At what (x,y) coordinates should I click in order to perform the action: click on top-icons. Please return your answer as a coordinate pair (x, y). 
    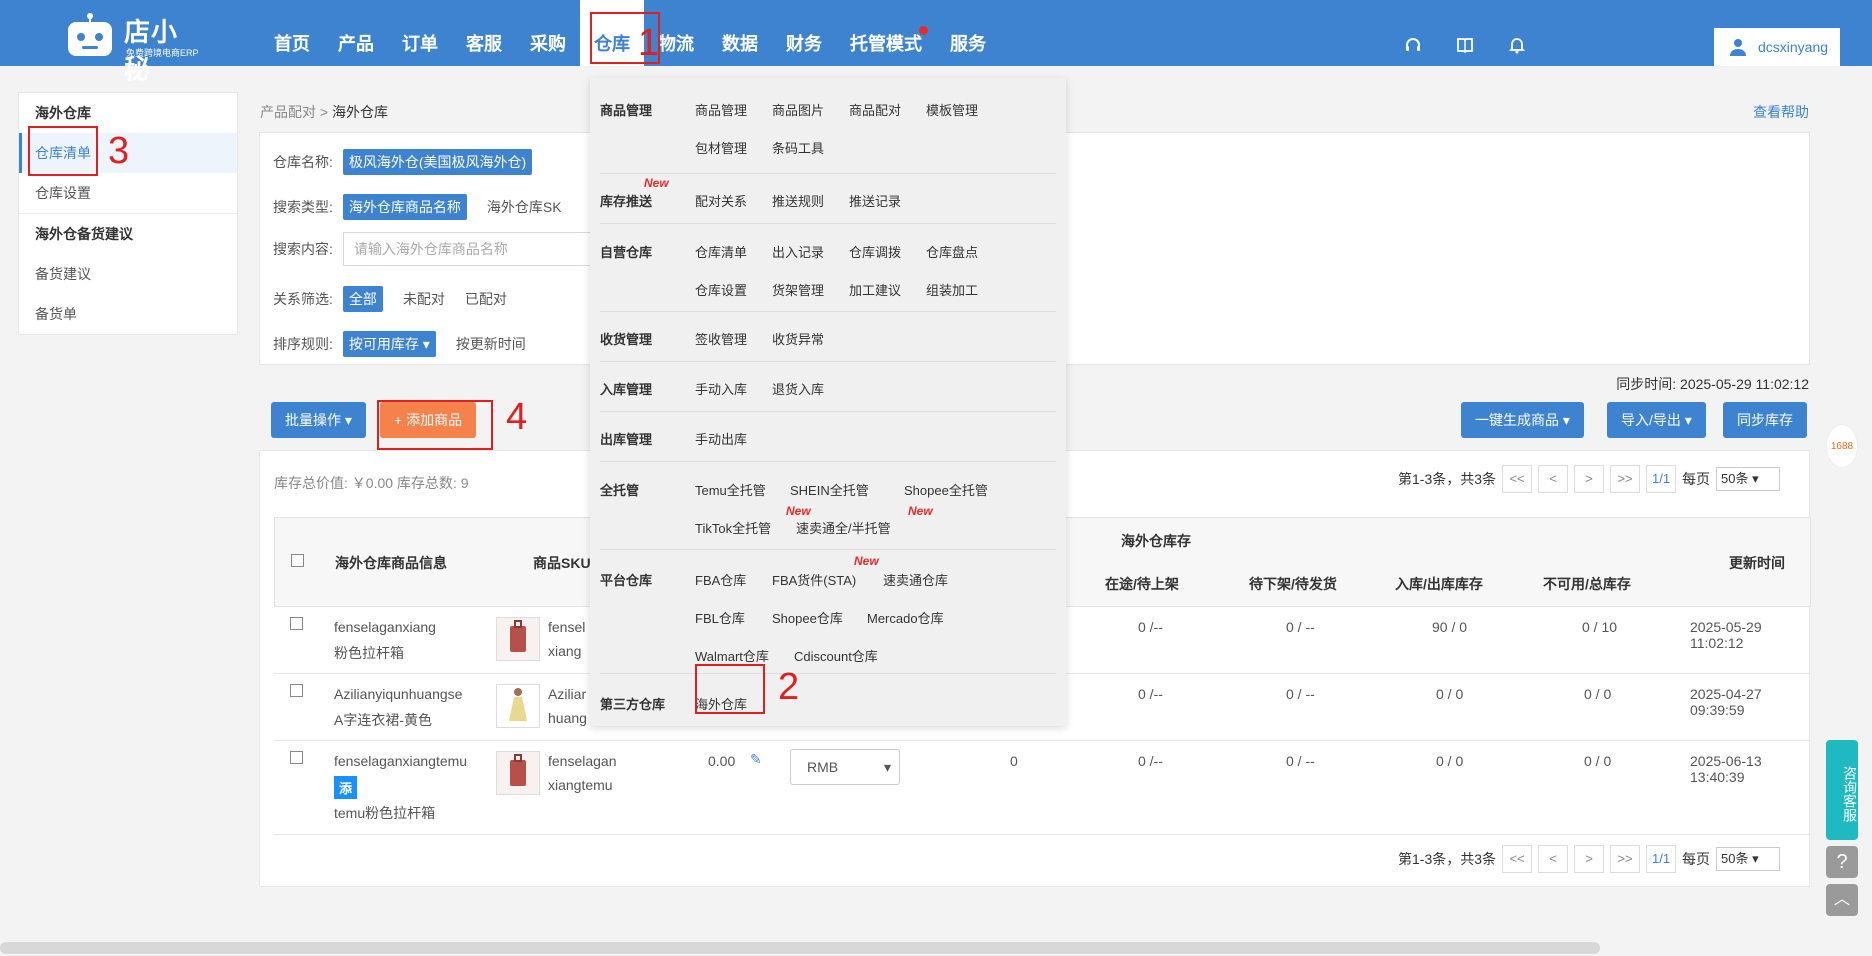
    Looking at the image, I should click on (1465, 45).